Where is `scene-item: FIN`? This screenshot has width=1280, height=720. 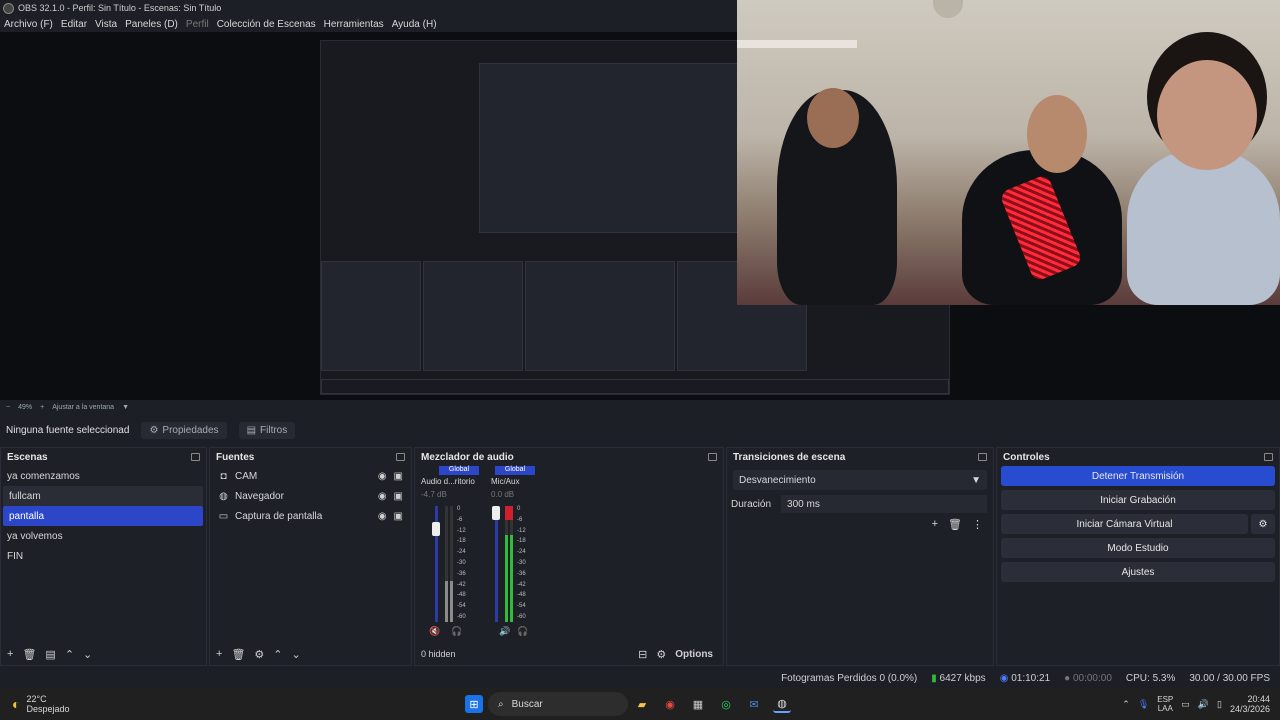 scene-item: FIN is located at coordinates (103, 556).